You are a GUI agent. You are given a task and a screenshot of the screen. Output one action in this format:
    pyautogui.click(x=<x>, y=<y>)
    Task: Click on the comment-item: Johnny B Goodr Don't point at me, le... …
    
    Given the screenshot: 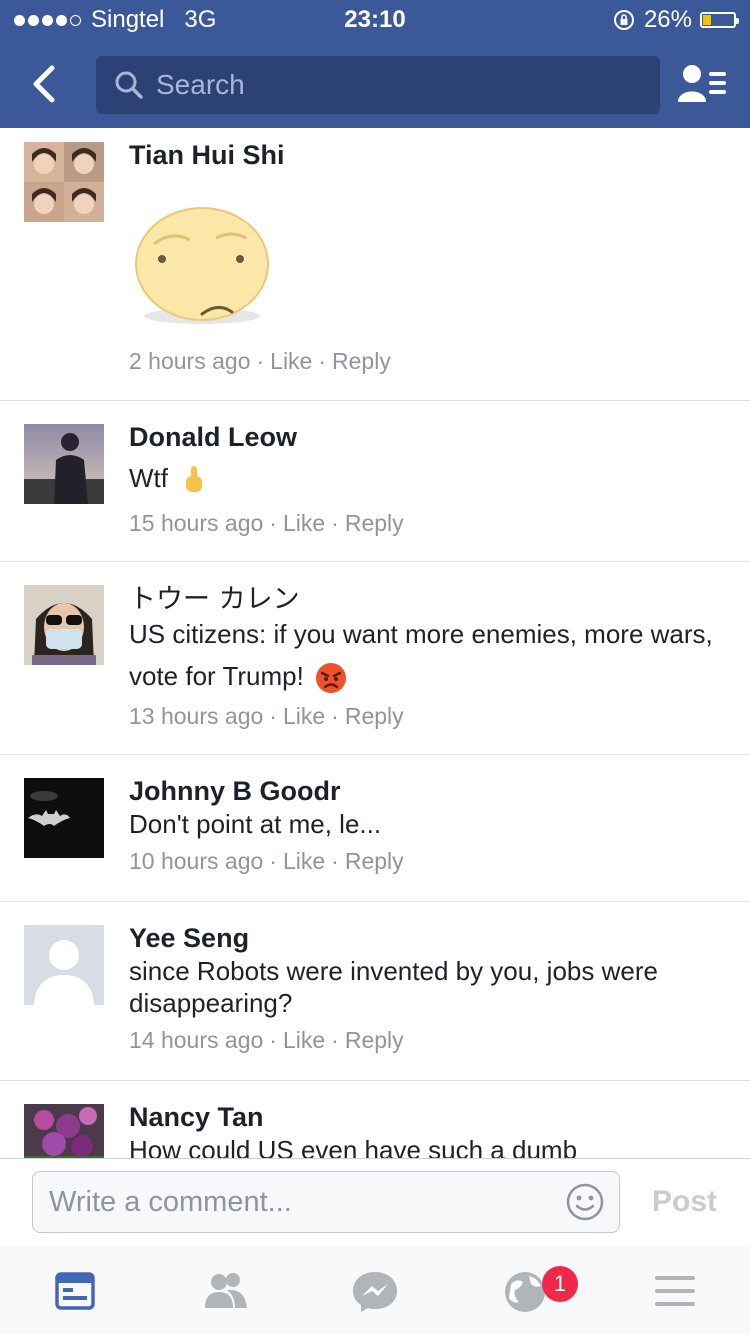 What is the action you would take?
    pyautogui.click(x=375, y=828)
    